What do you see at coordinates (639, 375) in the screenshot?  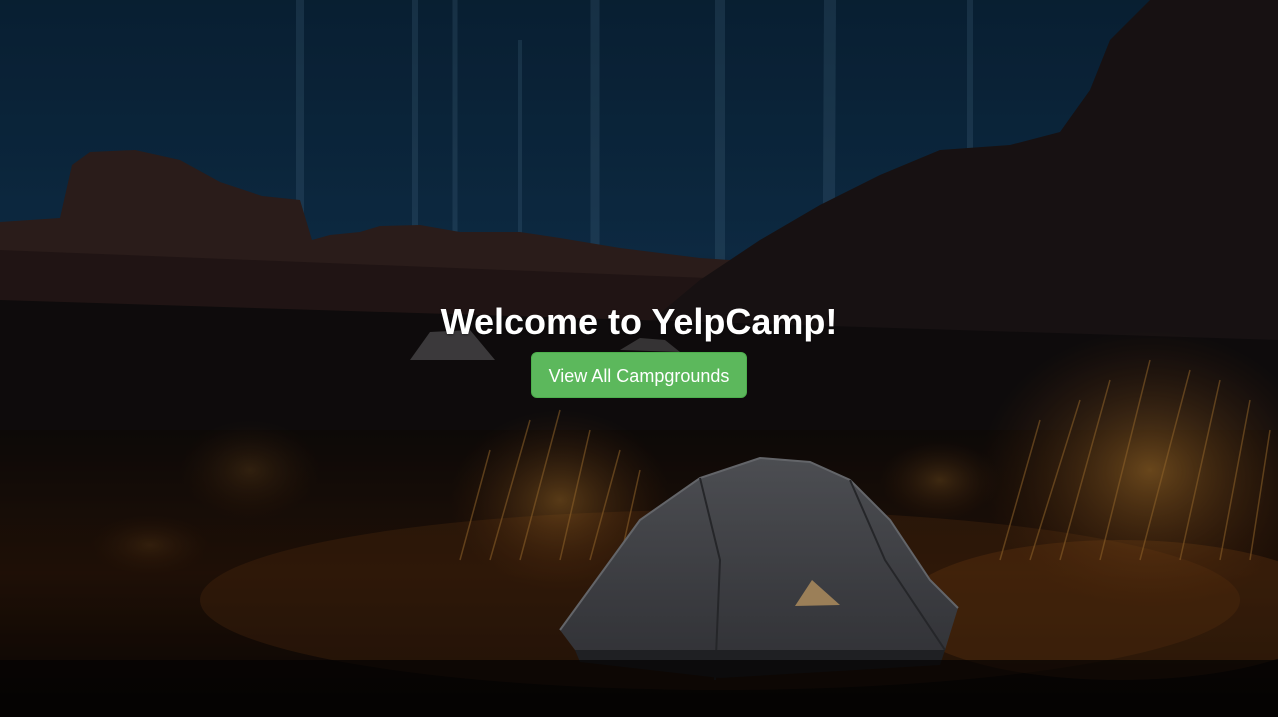 I see `view-all-campgrounds-button: View All Campgrounds` at bounding box center [639, 375].